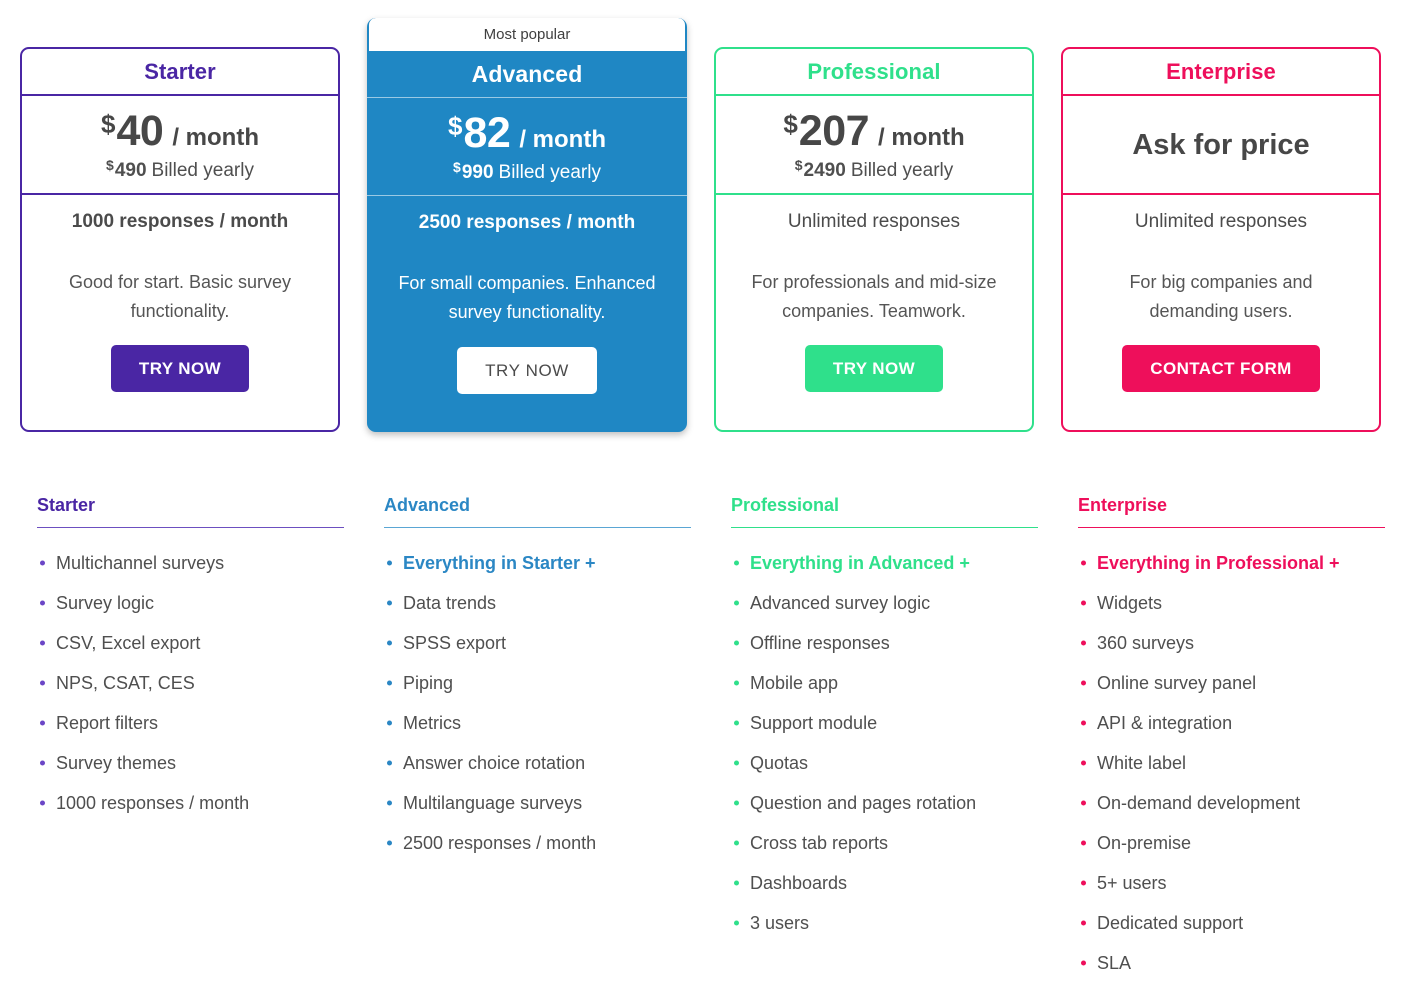 The image size is (1401, 997). What do you see at coordinates (180, 221) in the screenshot?
I see `responses-quota-starter: 1000 responses / month` at bounding box center [180, 221].